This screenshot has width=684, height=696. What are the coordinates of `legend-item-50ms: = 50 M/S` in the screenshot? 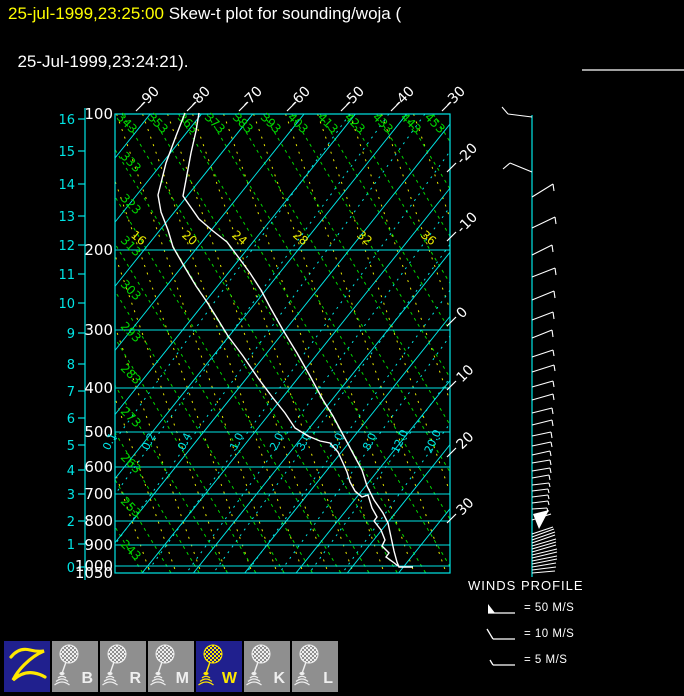 It's located at (534, 607).